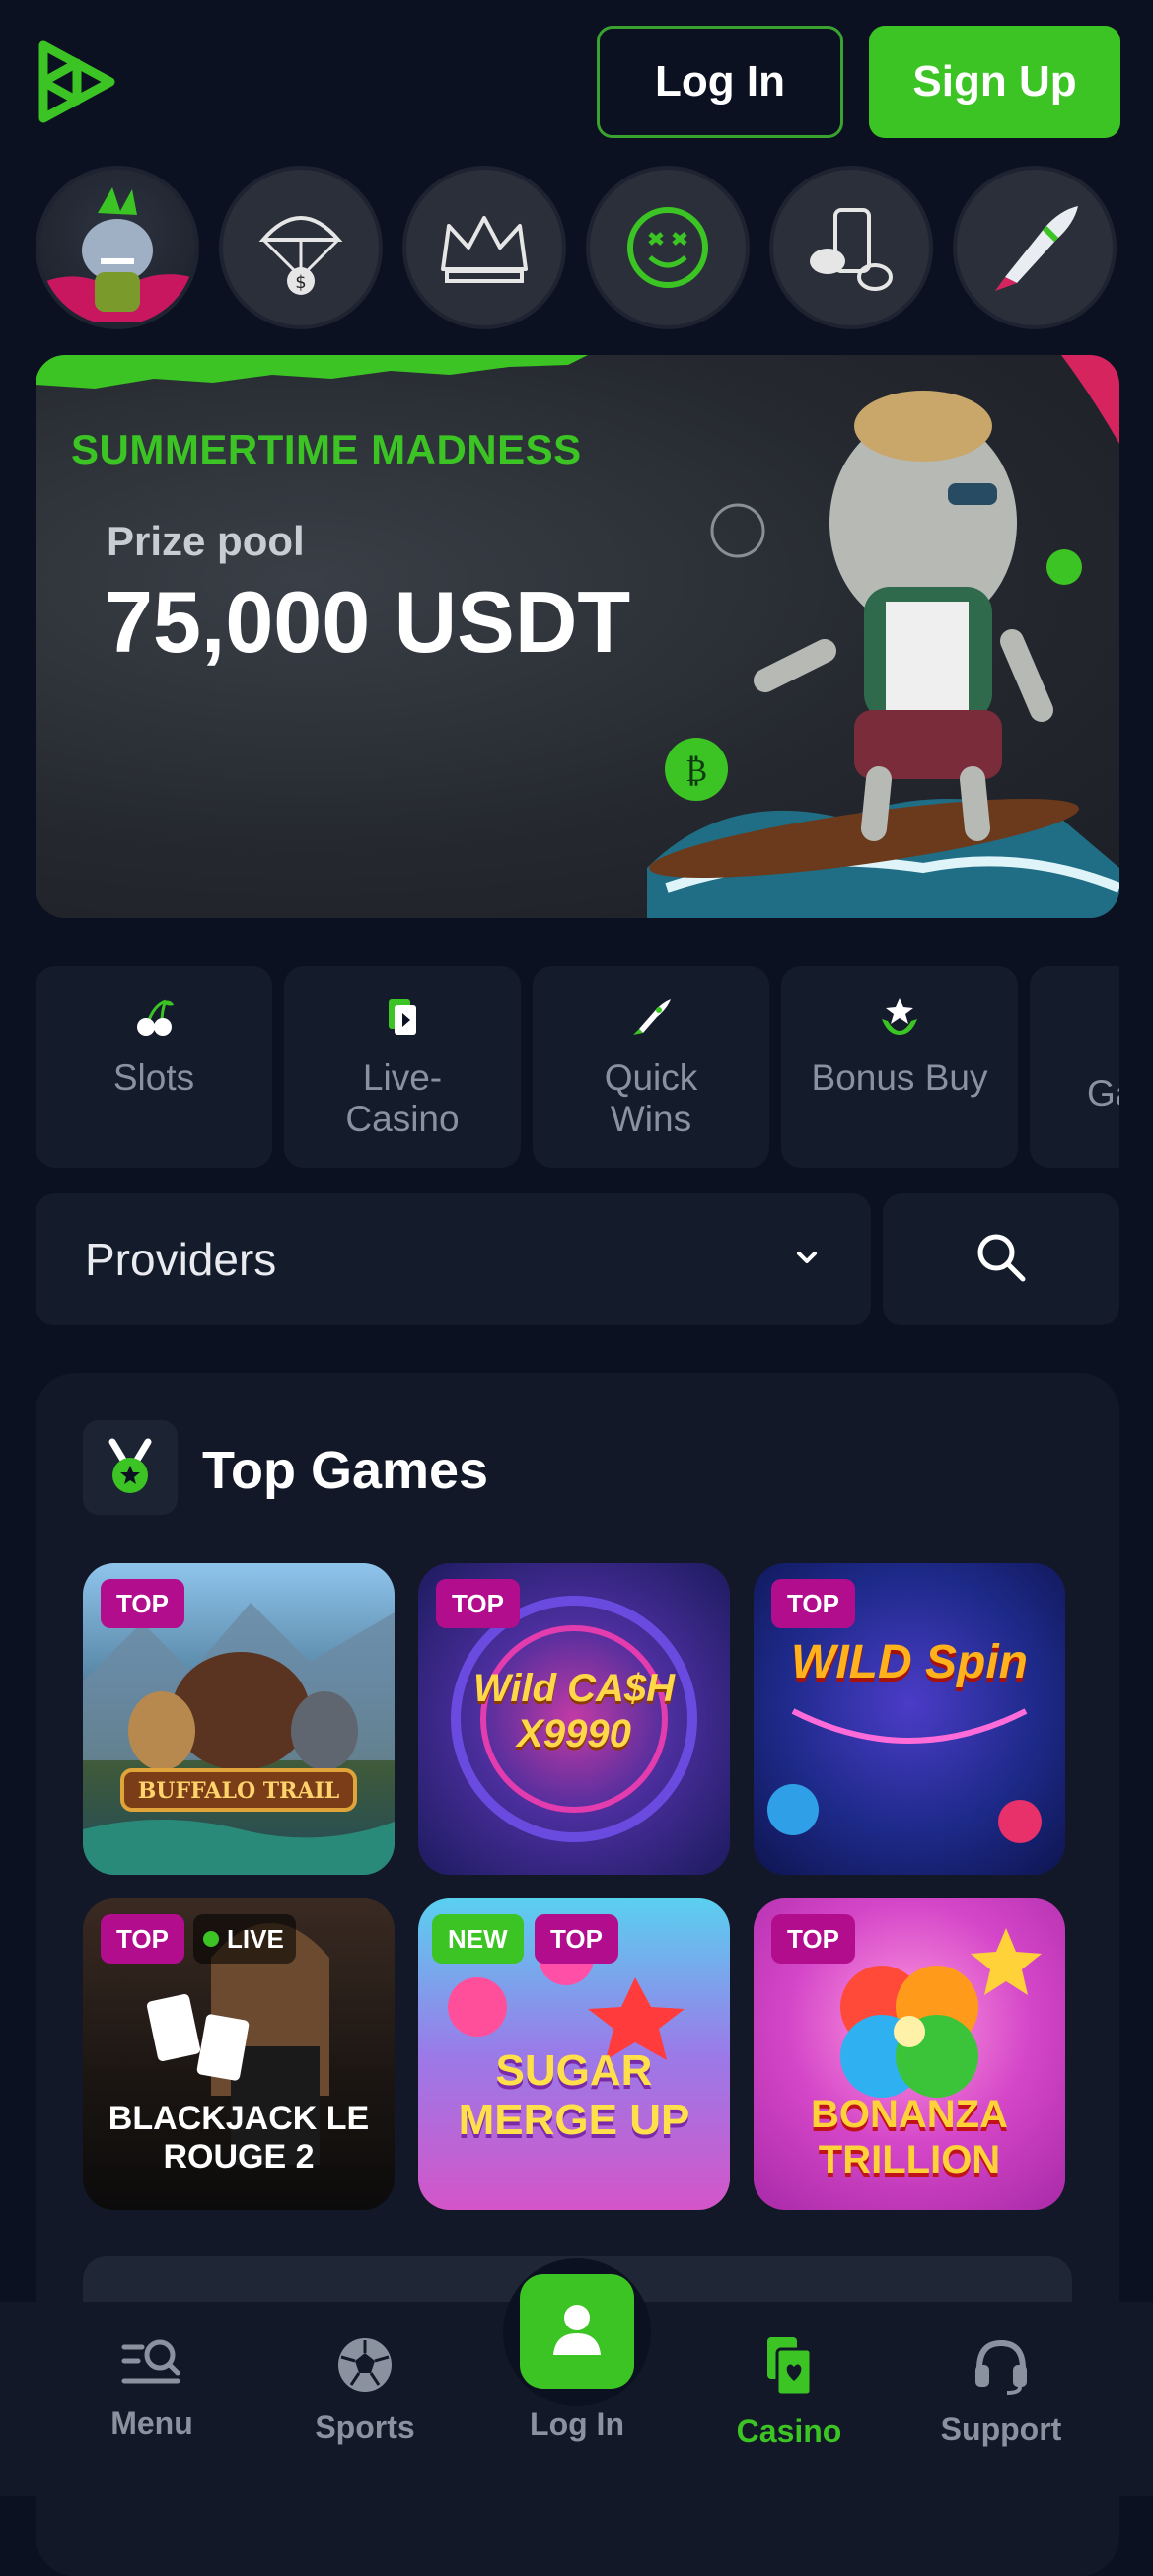 Image resolution: width=1153 pixels, height=2576 pixels. What do you see at coordinates (909, 2054) in the screenshot?
I see `game-tile-bonanza-trillion: BONANZA TRILLION TOP` at bounding box center [909, 2054].